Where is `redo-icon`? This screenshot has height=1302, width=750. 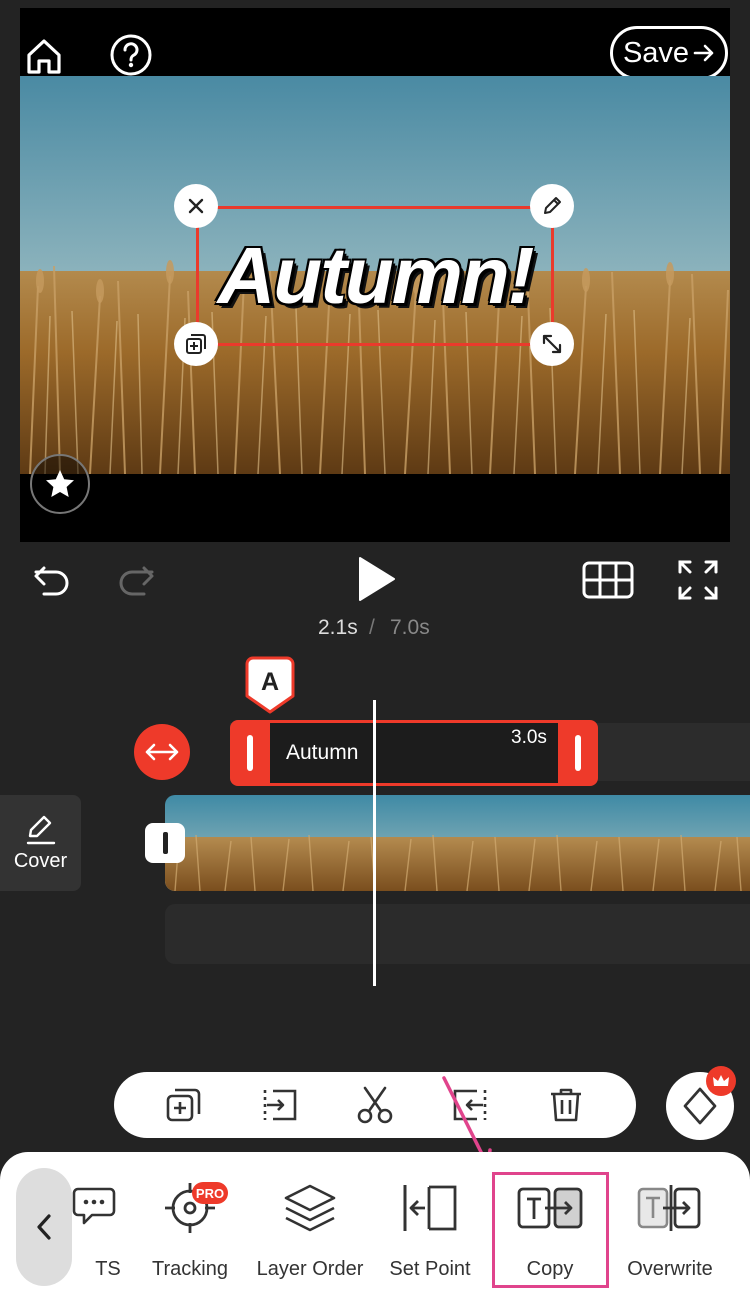 redo-icon is located at coordinates (136, 581).